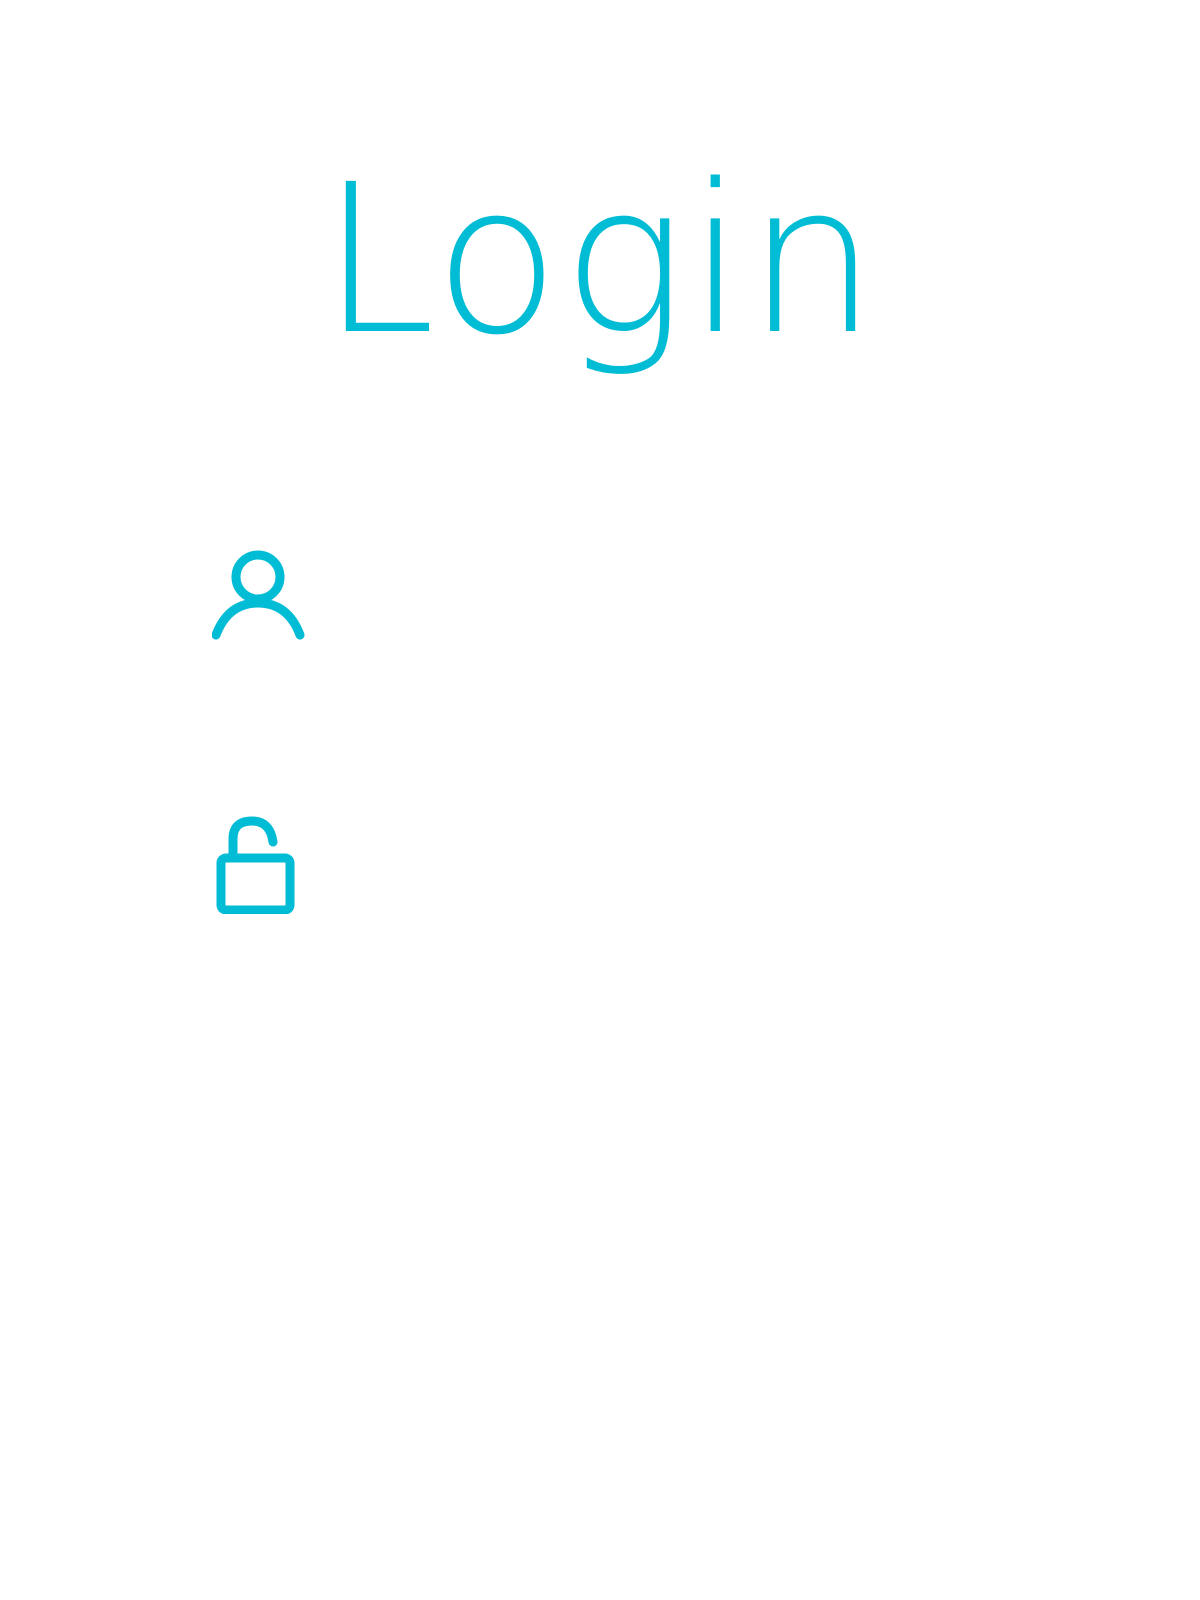 This screenshot has width=1200, height=1600. I want to click on user-icon, so click(262, 597).